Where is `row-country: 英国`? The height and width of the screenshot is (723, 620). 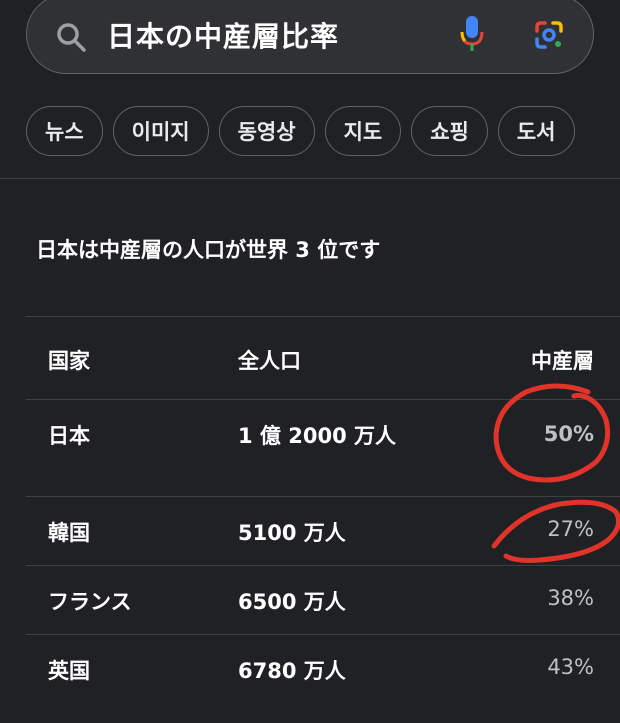 row-country: 英国 is located at coordinates (69, 671).